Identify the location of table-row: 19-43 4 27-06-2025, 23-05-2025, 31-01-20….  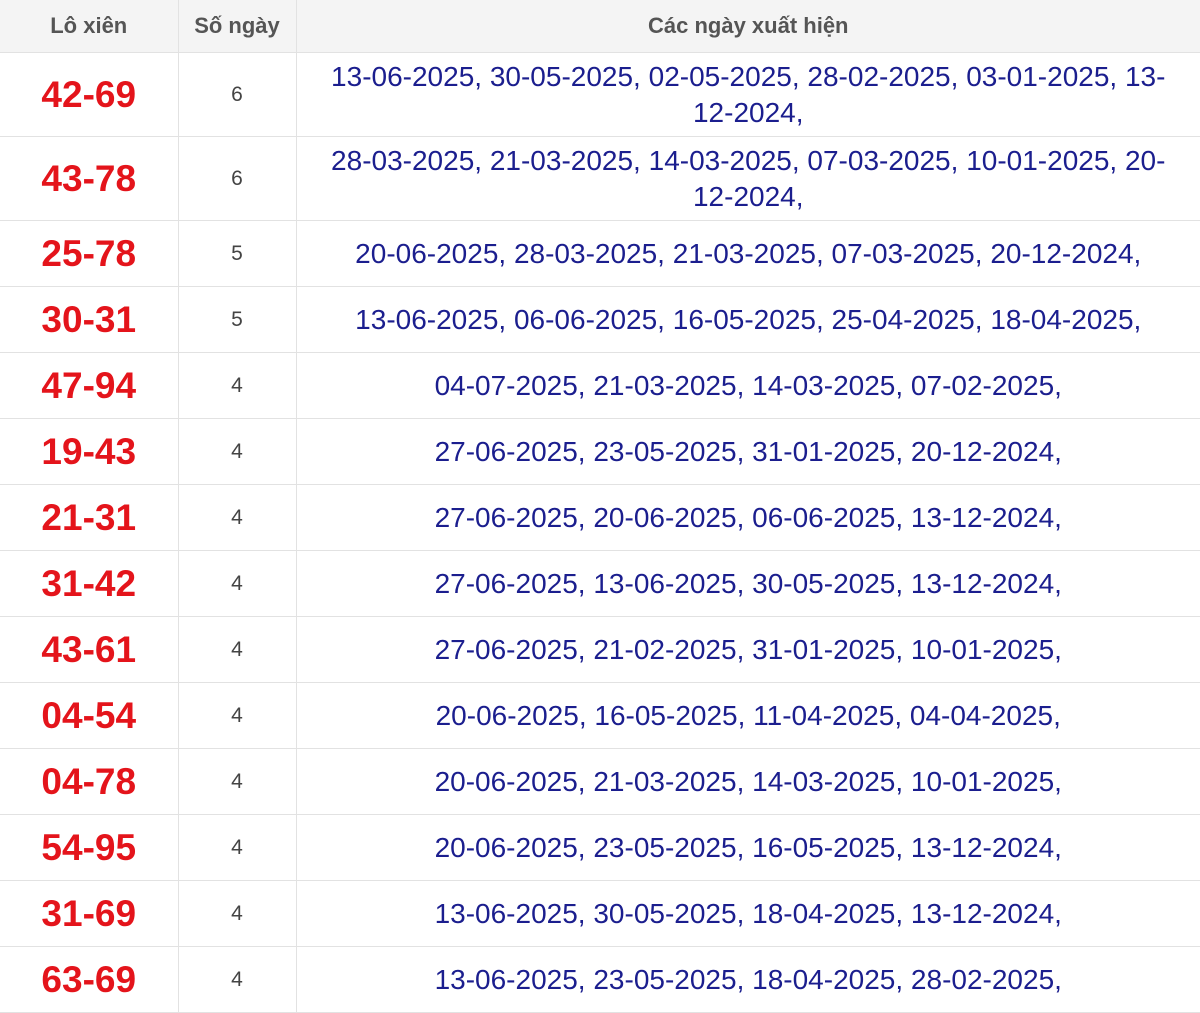
(600, 451).